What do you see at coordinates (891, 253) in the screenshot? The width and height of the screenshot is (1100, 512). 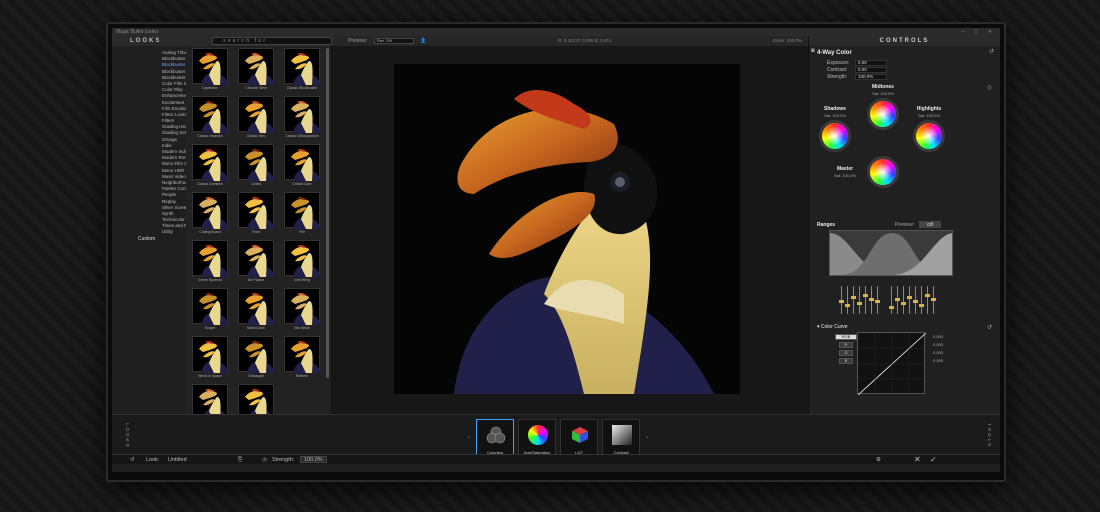 I see `ranges-graph` at bounding box center [891, 253].